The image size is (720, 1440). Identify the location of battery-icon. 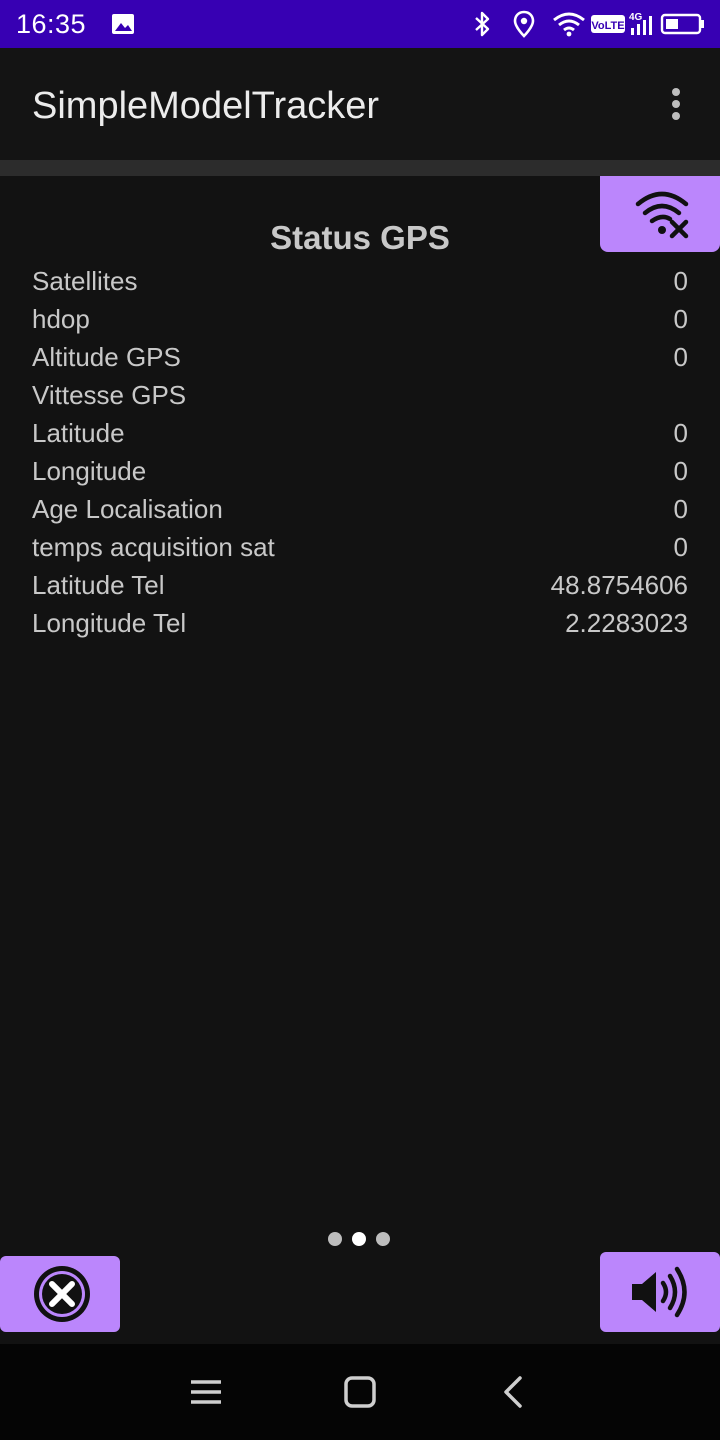
(683, 24).